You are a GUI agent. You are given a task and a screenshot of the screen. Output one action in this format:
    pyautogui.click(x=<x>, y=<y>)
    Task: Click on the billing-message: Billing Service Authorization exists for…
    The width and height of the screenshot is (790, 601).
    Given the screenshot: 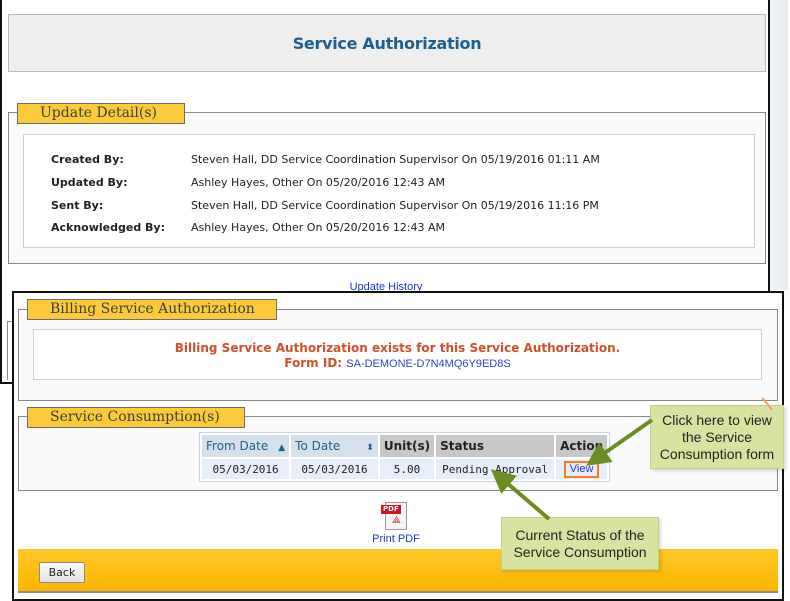 What is the action you would take?
    pyautogui.click(x=397, y=348)
    